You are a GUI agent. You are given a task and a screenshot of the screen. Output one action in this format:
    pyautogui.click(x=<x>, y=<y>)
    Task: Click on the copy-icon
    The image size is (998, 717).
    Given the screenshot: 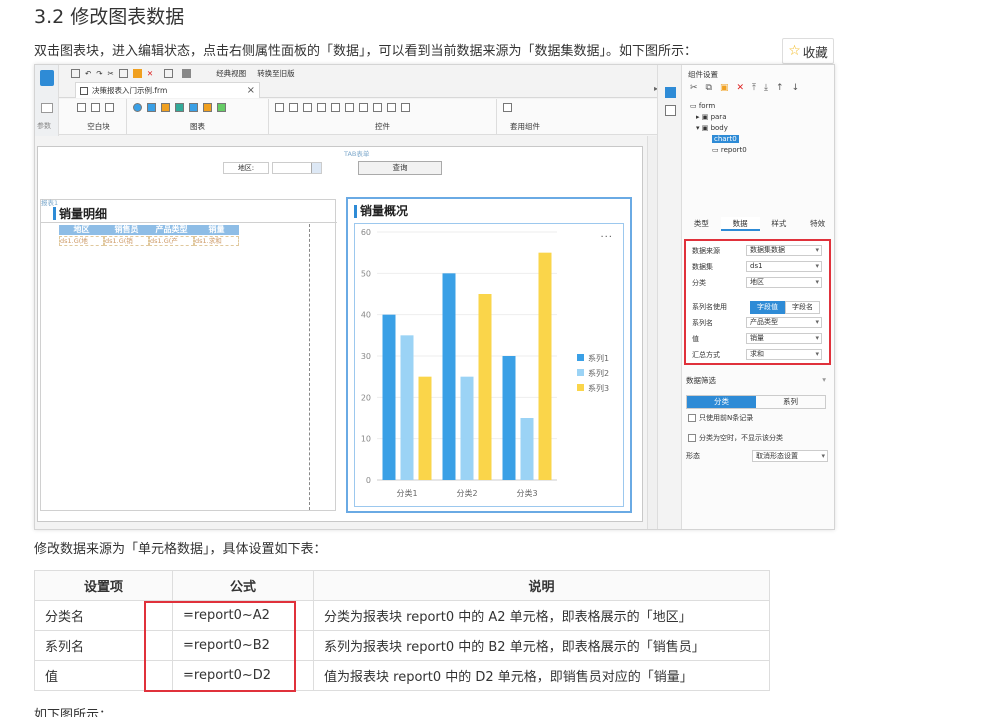 What is the action you would take?
    pyautogui.click(x=123, y=73)
    